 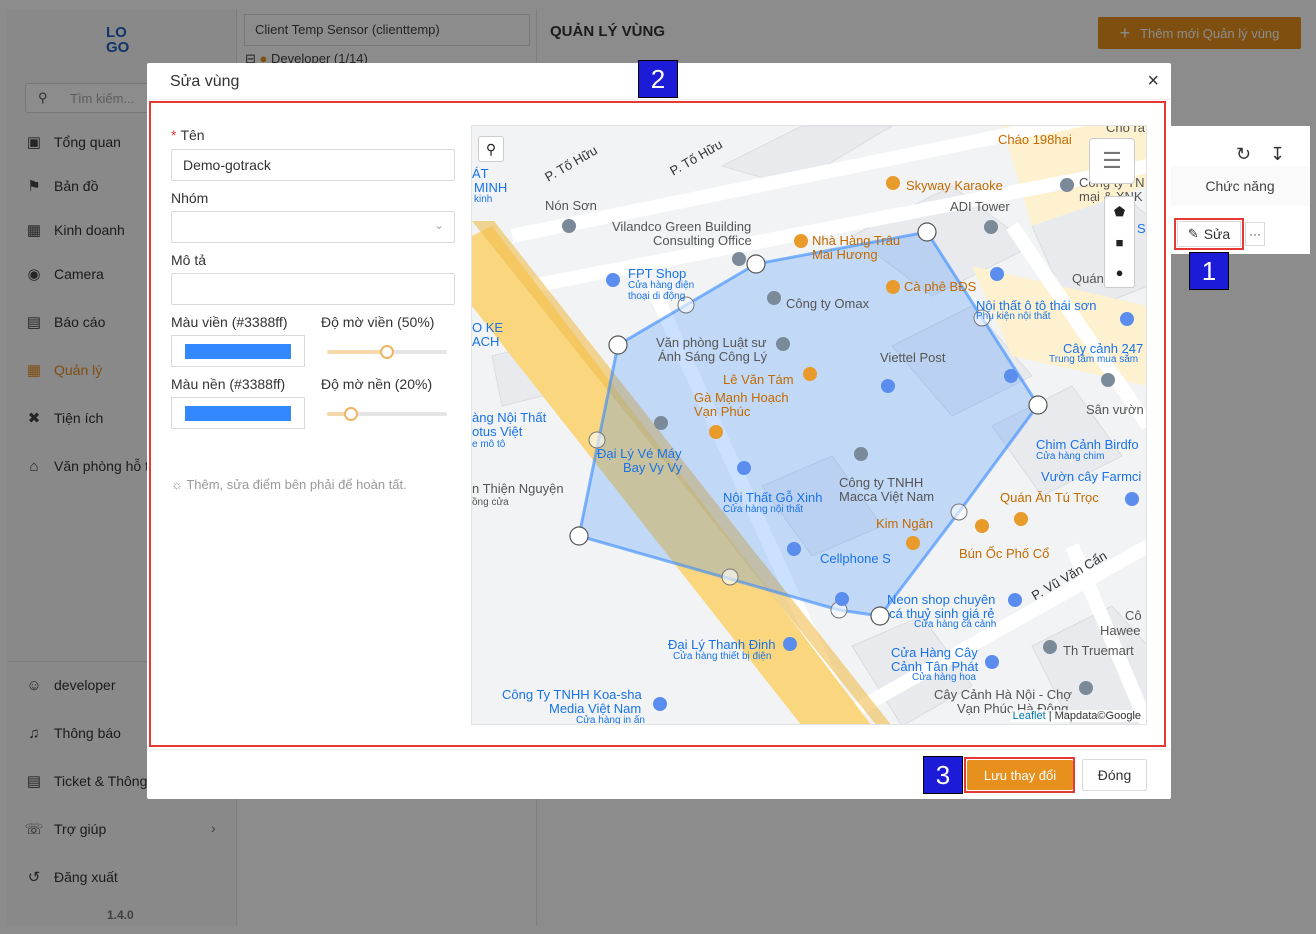 I want to click on step-badge-3: 3, so click(x=943, y=775).